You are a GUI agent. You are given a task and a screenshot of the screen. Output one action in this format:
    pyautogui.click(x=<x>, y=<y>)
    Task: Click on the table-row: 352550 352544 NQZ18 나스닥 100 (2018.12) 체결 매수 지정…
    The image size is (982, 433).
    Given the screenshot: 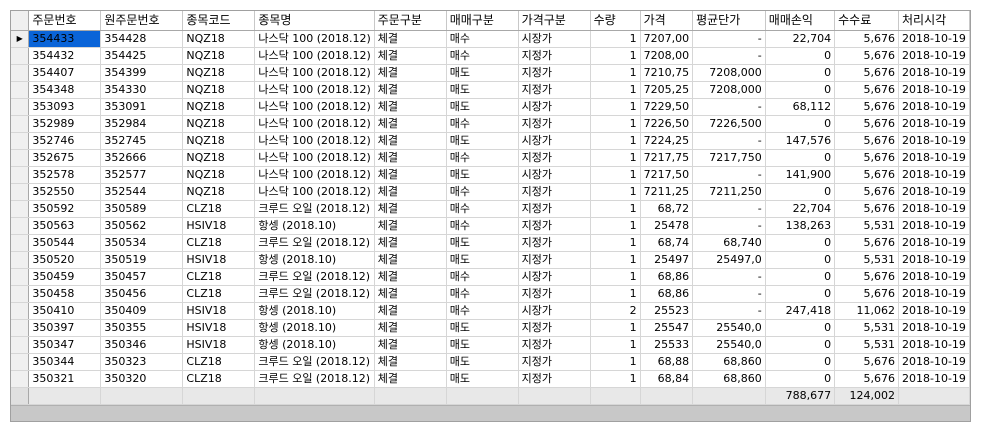 What is the action you would take?
    pyautogui.click(x=490, y=192)
    